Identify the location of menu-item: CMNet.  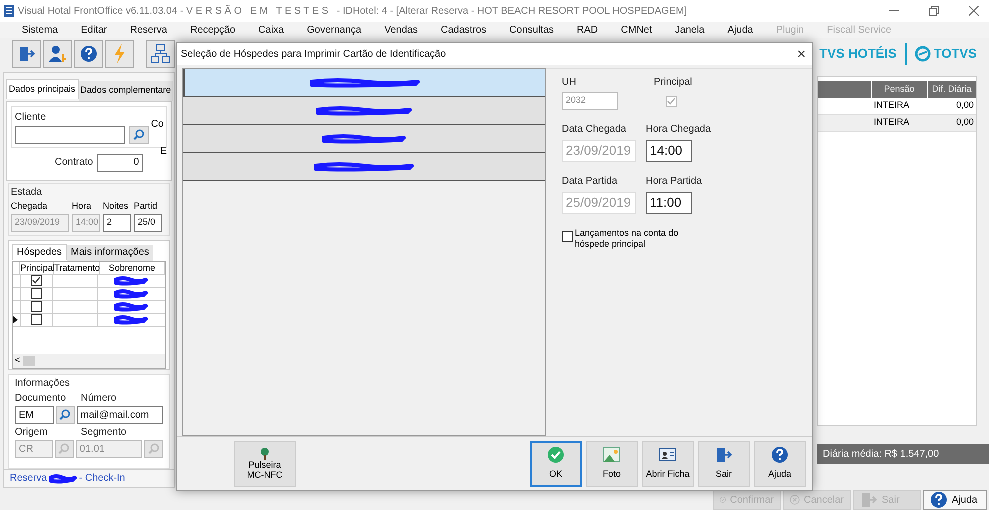
(636, 30).